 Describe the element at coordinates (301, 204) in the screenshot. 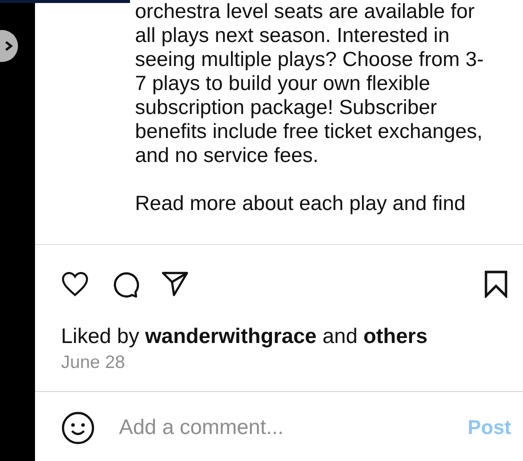

I see `caption-text: Read more about each play and find` at that location.